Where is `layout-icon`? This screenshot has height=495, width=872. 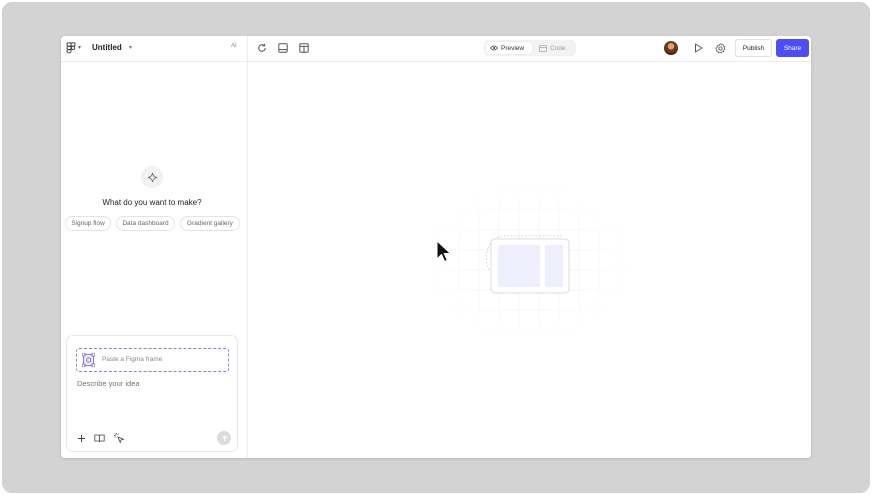
layout-icon is located at coordinates (304, 48).